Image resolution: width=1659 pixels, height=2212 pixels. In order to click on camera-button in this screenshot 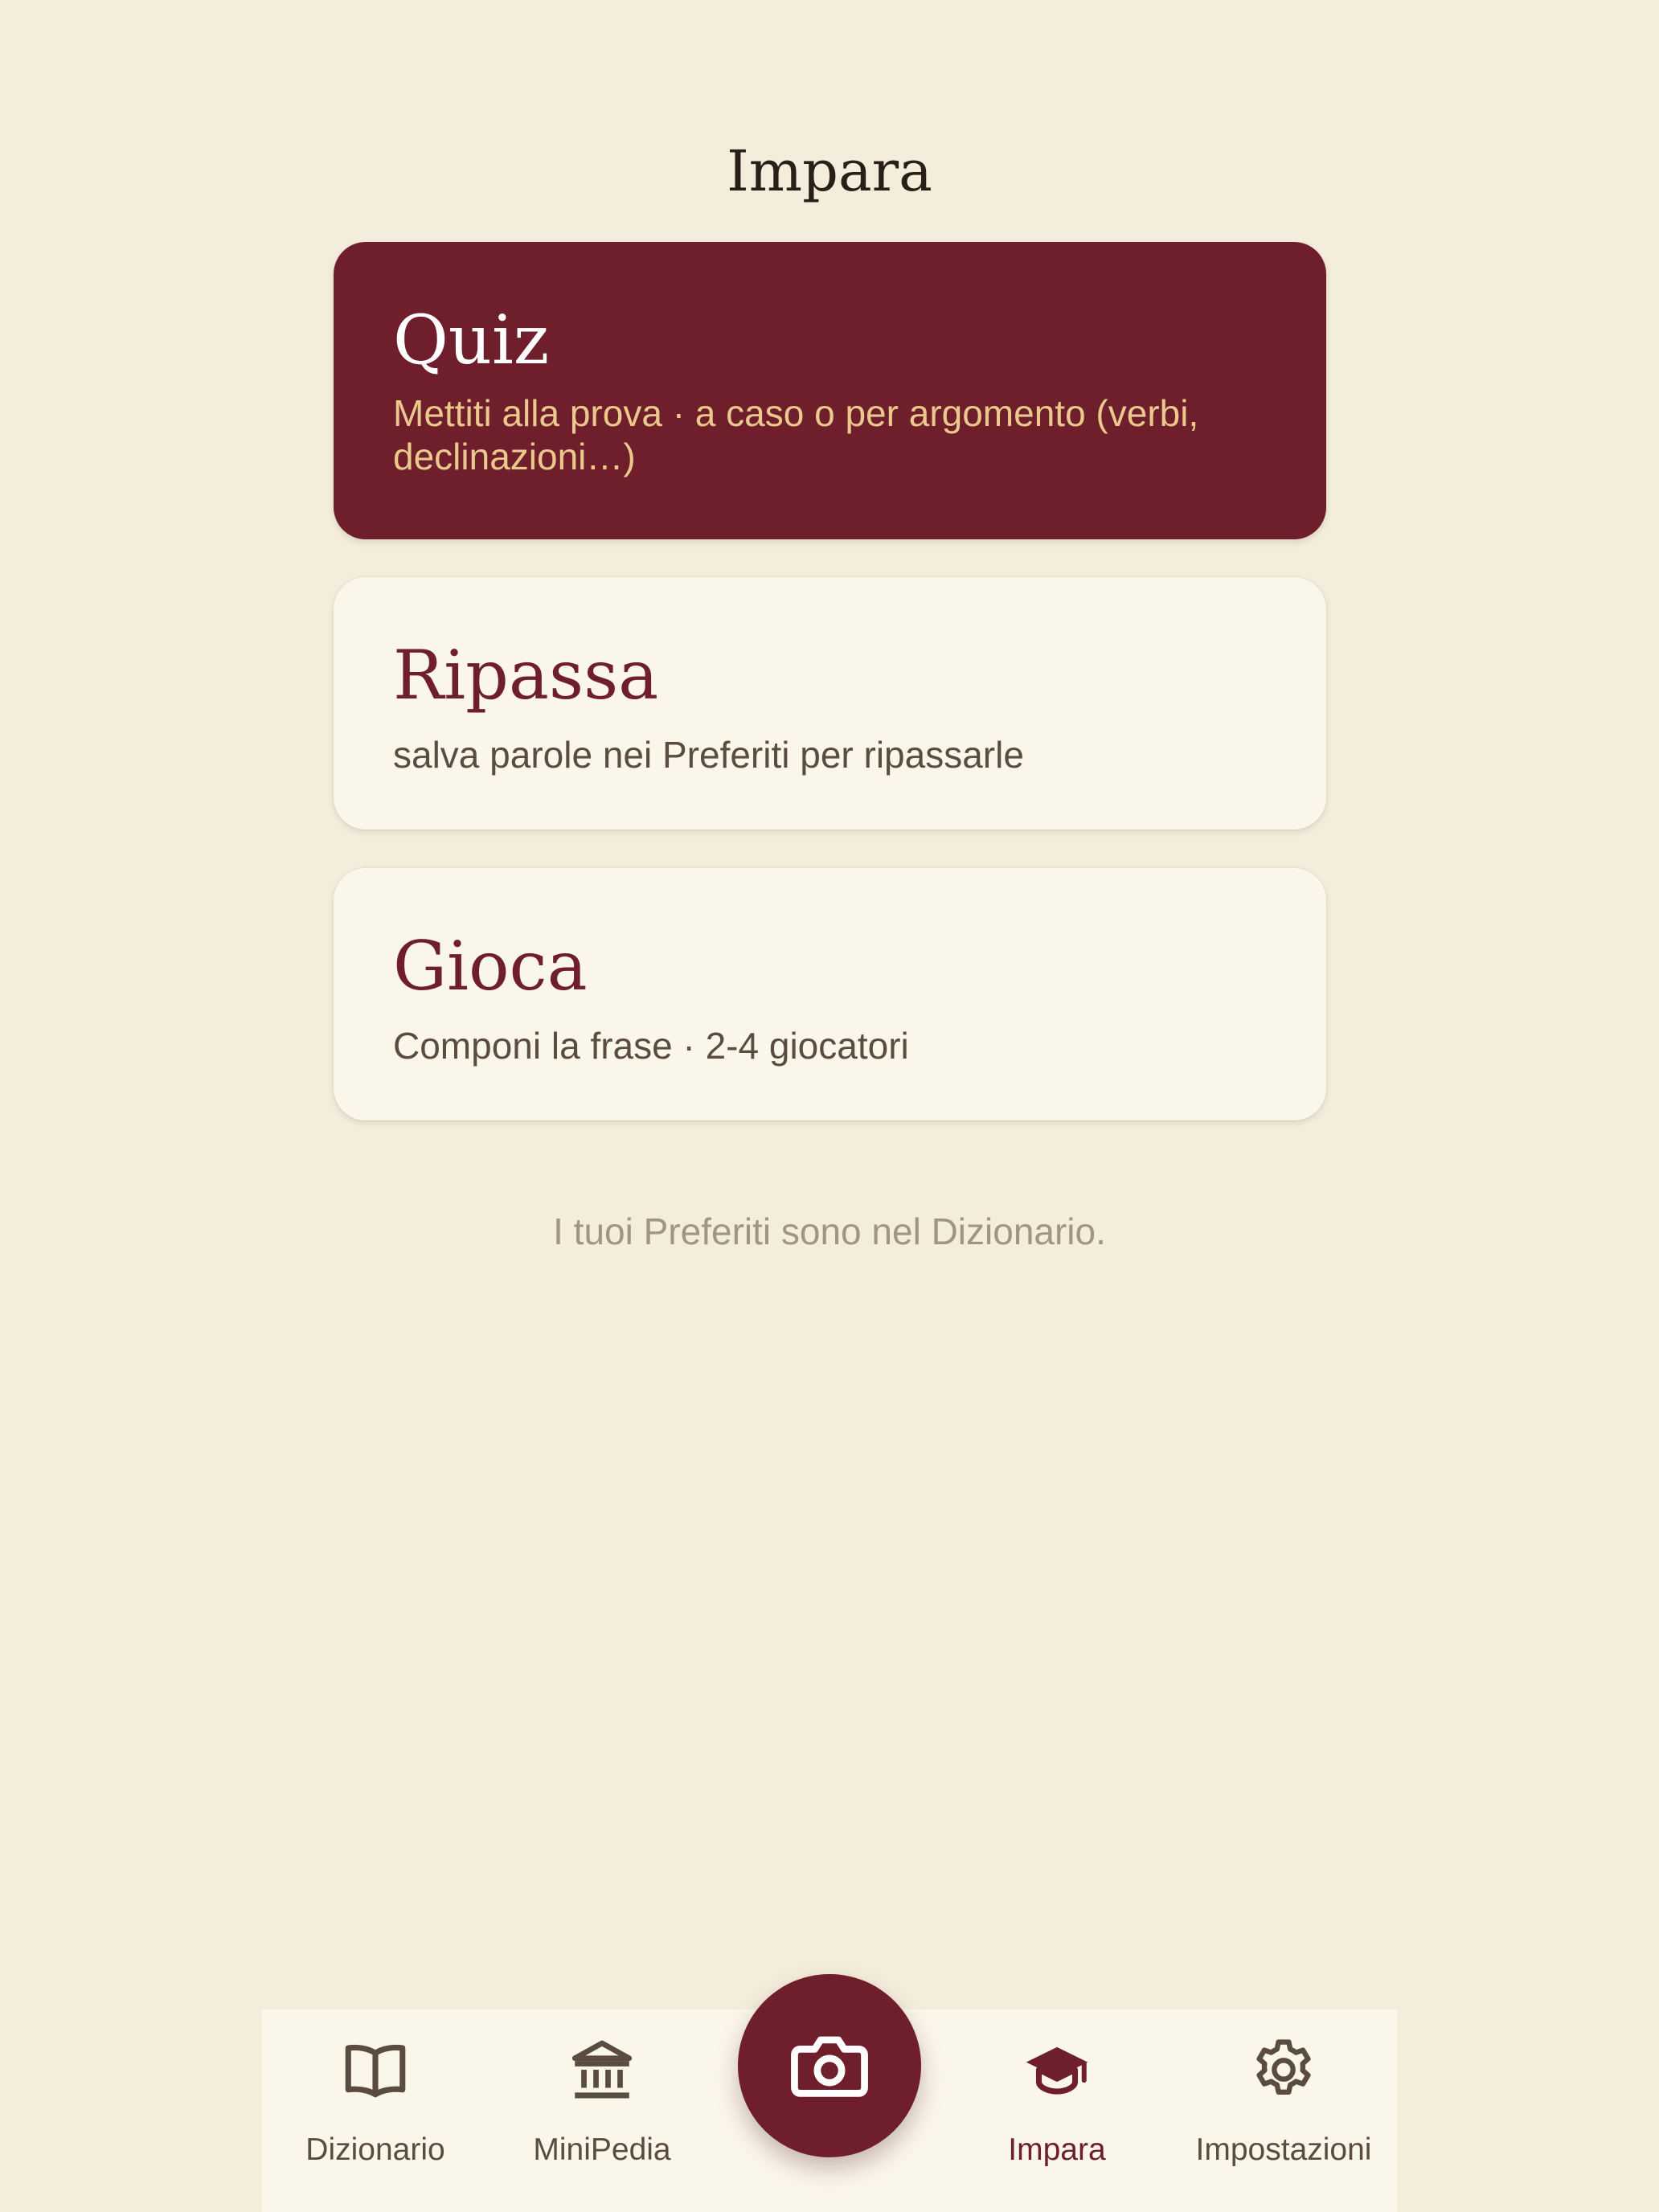, I will do `click(829, 2065)`.